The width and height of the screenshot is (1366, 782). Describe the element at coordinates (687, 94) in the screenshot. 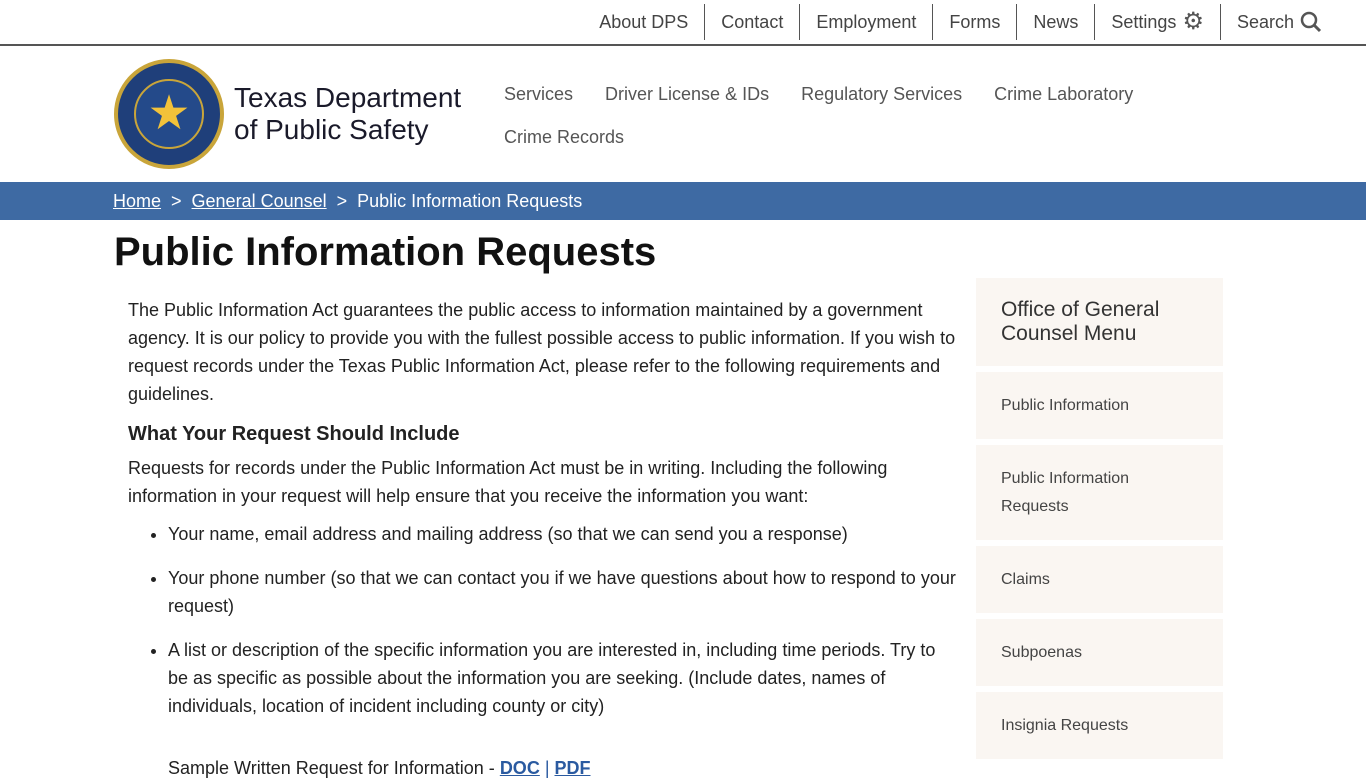

I see `nav-driver-license: Driver License & IDs` at that location.